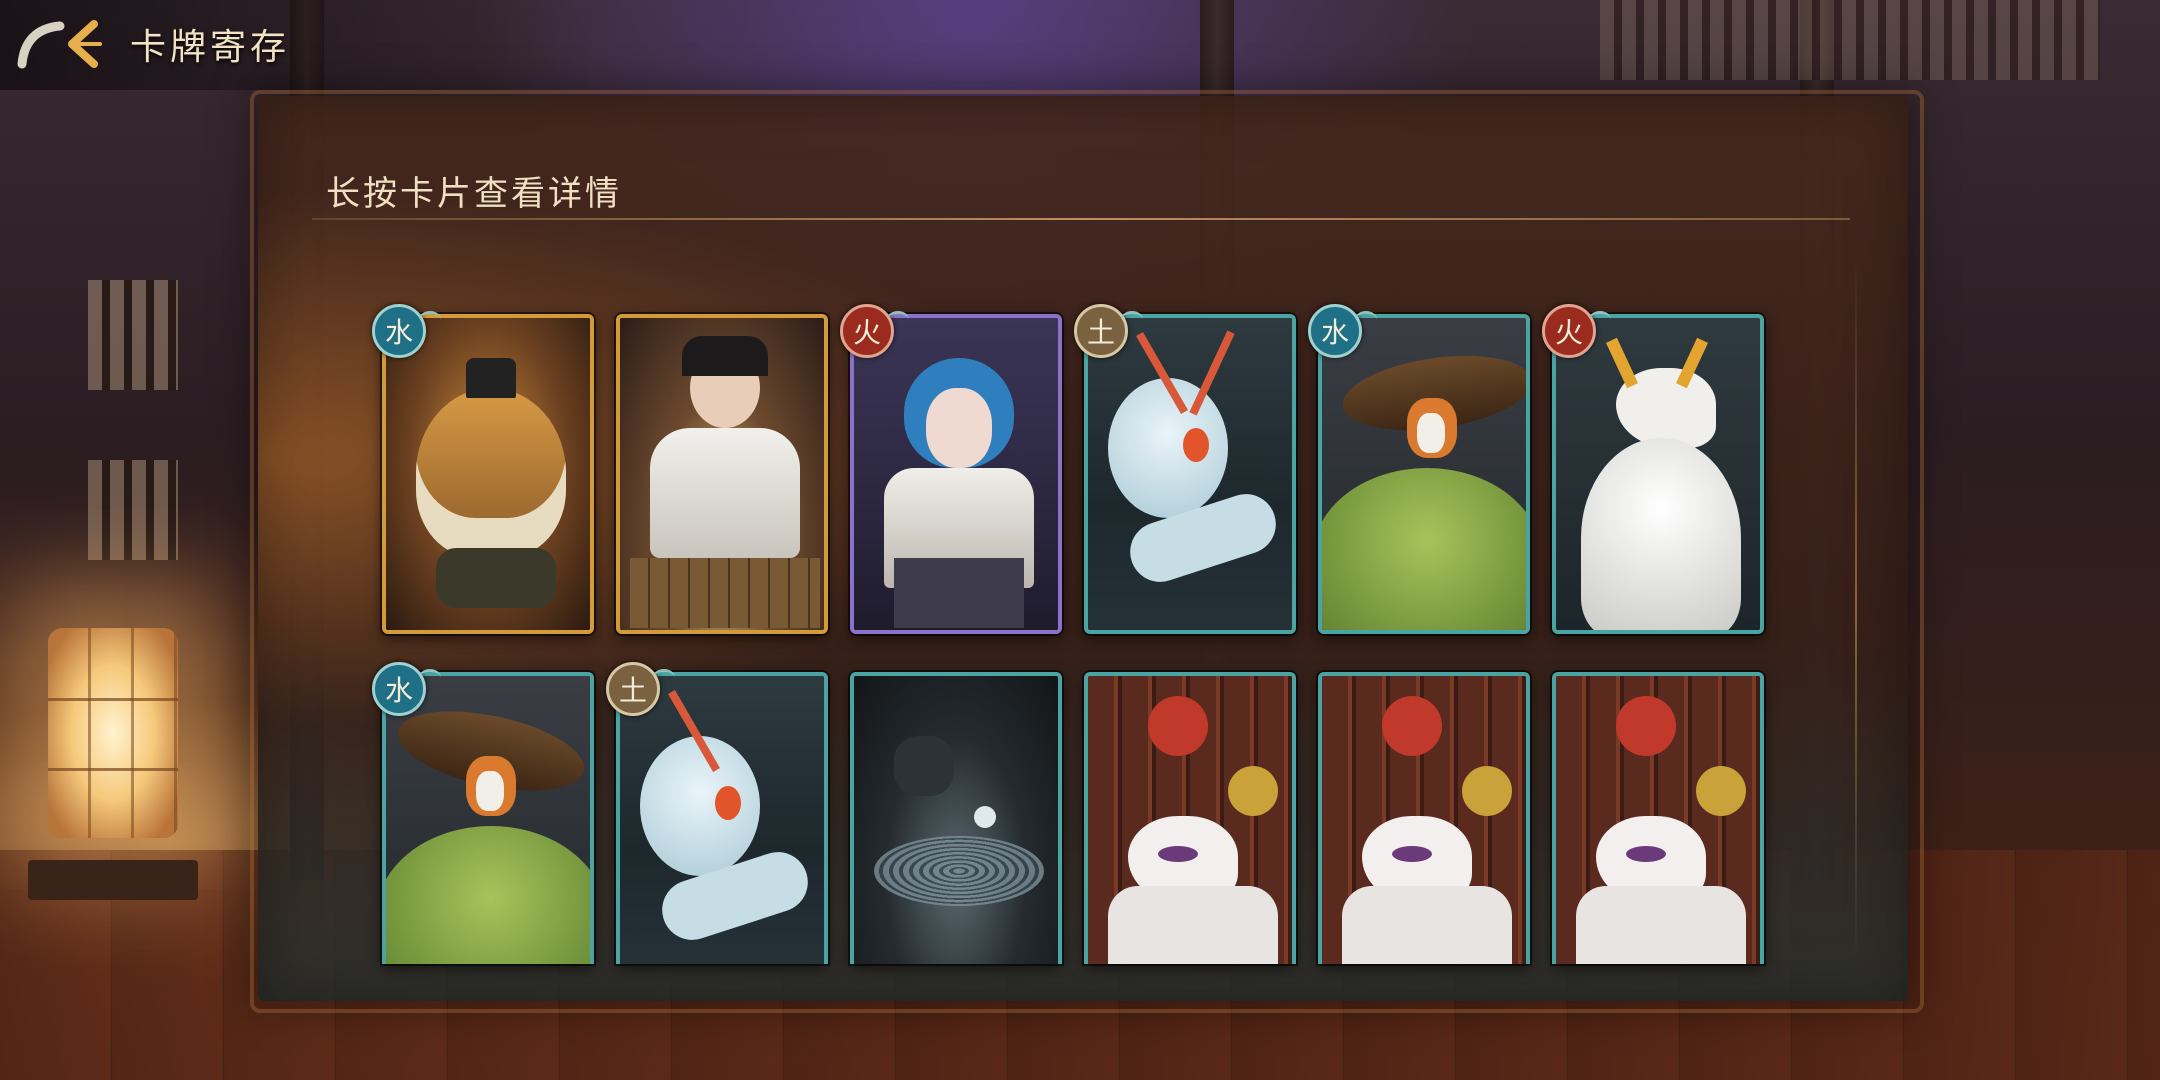  Describe the element at coordinates (210, 47) in the screenshot. I see `page-title: 卡牌寄存` at that location.